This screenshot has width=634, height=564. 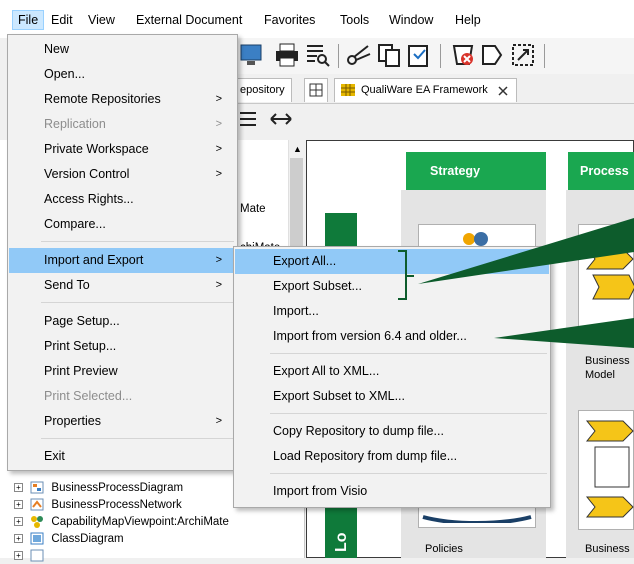 What do you see at coordinates (444, 549) in the screenshot?
I see `card-label: Policies` at bounding box center [444, 549].